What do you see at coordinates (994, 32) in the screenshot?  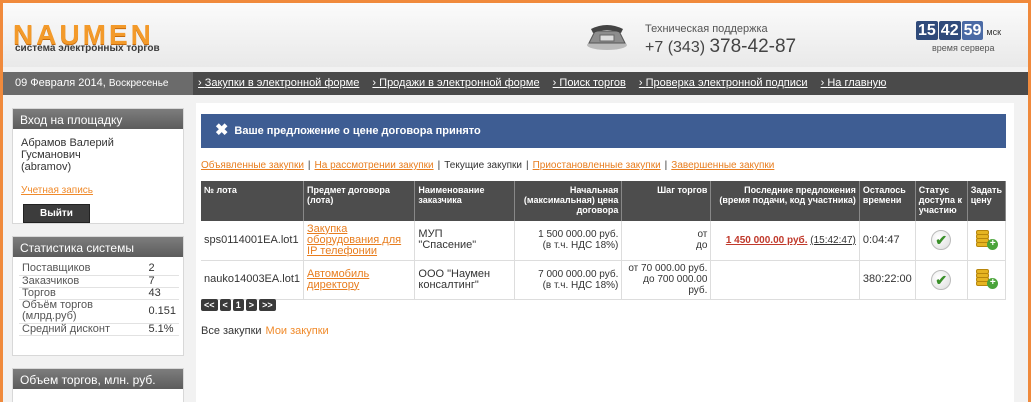 I see `clock-timezone: мск` at bounding box center [994, 32].